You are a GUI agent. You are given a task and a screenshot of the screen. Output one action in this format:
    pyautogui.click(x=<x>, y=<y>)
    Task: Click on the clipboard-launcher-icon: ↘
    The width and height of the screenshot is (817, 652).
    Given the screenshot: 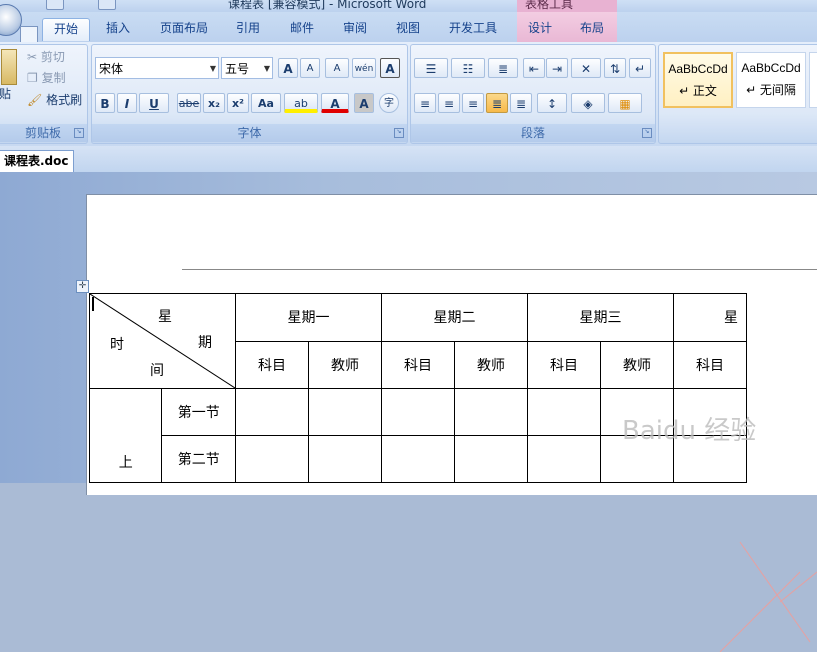 What is the action you would take?
    pyautogui.click(x=79, y=133)
    